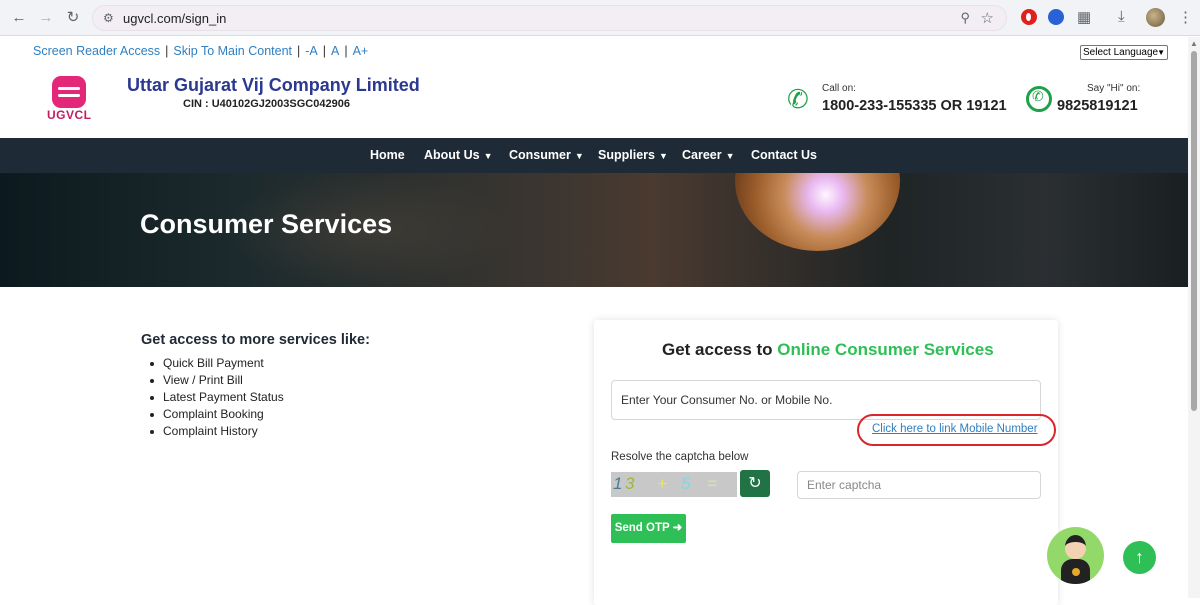  I want to click on address-bar: ⚙ ugvcl.com/sign_in ⚲ ☆, so click(549, 18).